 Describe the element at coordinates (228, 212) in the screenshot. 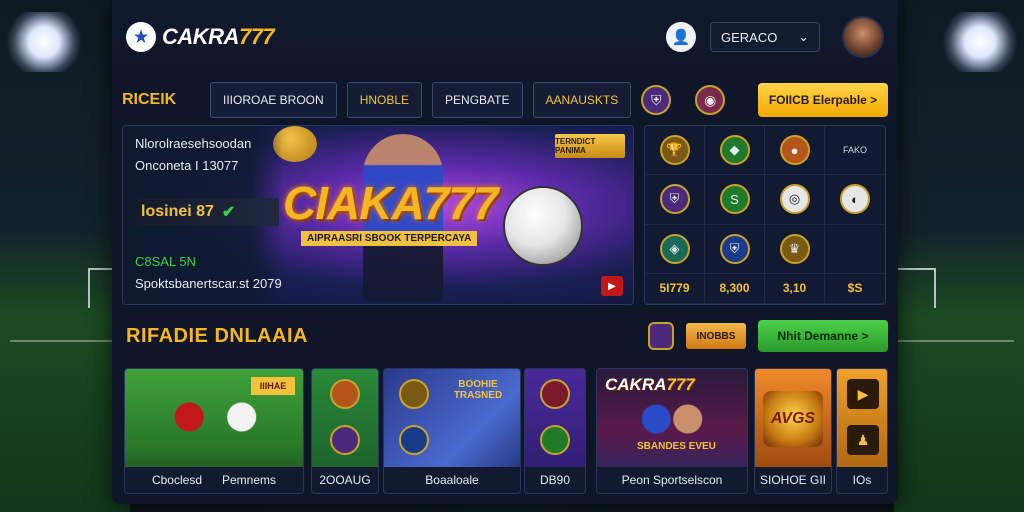

I see `check-icon: ✔` at that location.